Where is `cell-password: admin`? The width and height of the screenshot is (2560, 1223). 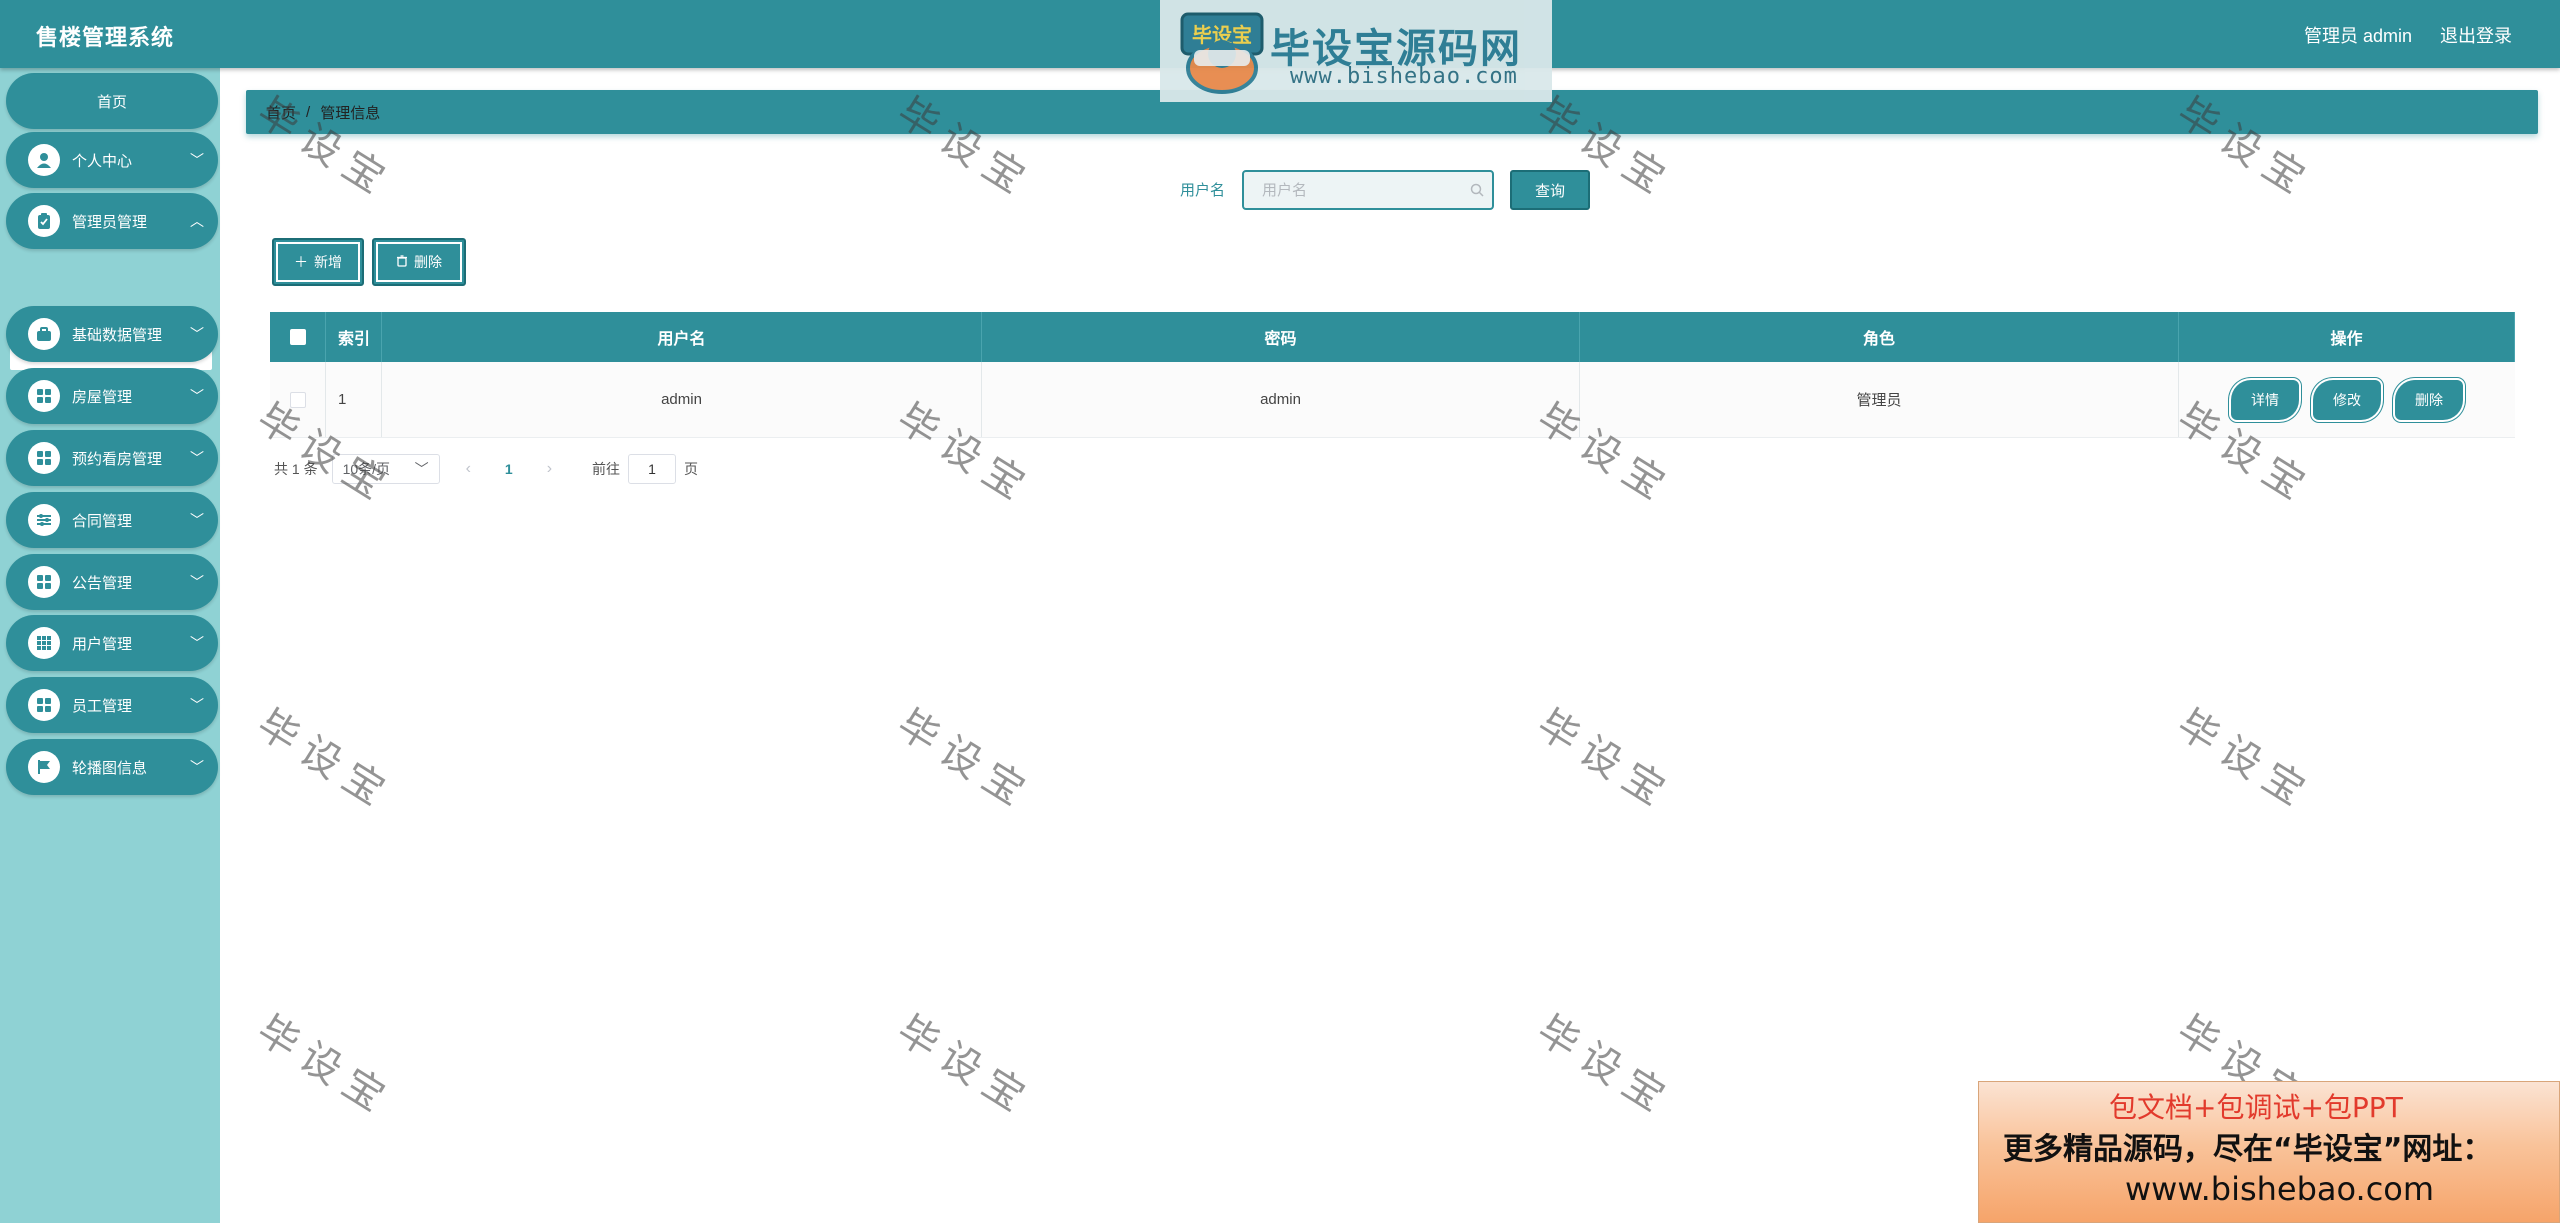 cell-password: admin is located at coordinates (1281, 399).